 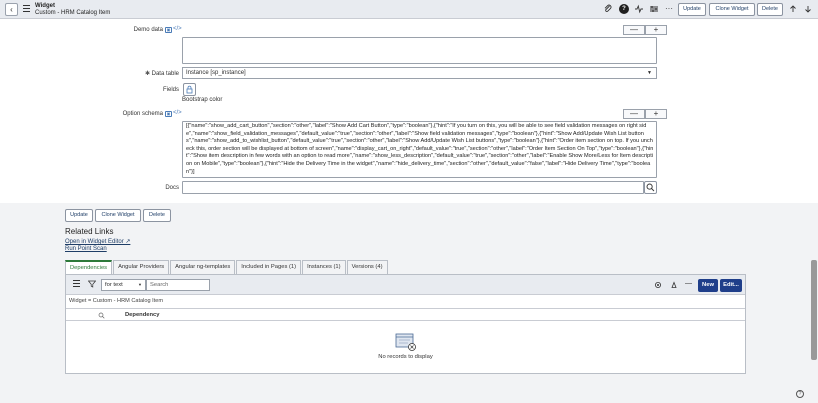 What do you see at coordinates (170, 90) in the screenshot?
I see `fields-label: Fields` at bounding box center [170, 90].